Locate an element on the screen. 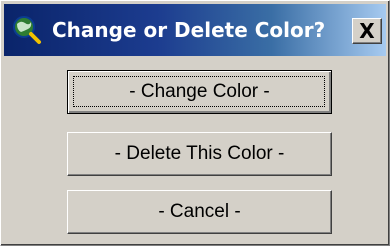  cancel-label: - Cancel - is located at coordinates (199, 211).